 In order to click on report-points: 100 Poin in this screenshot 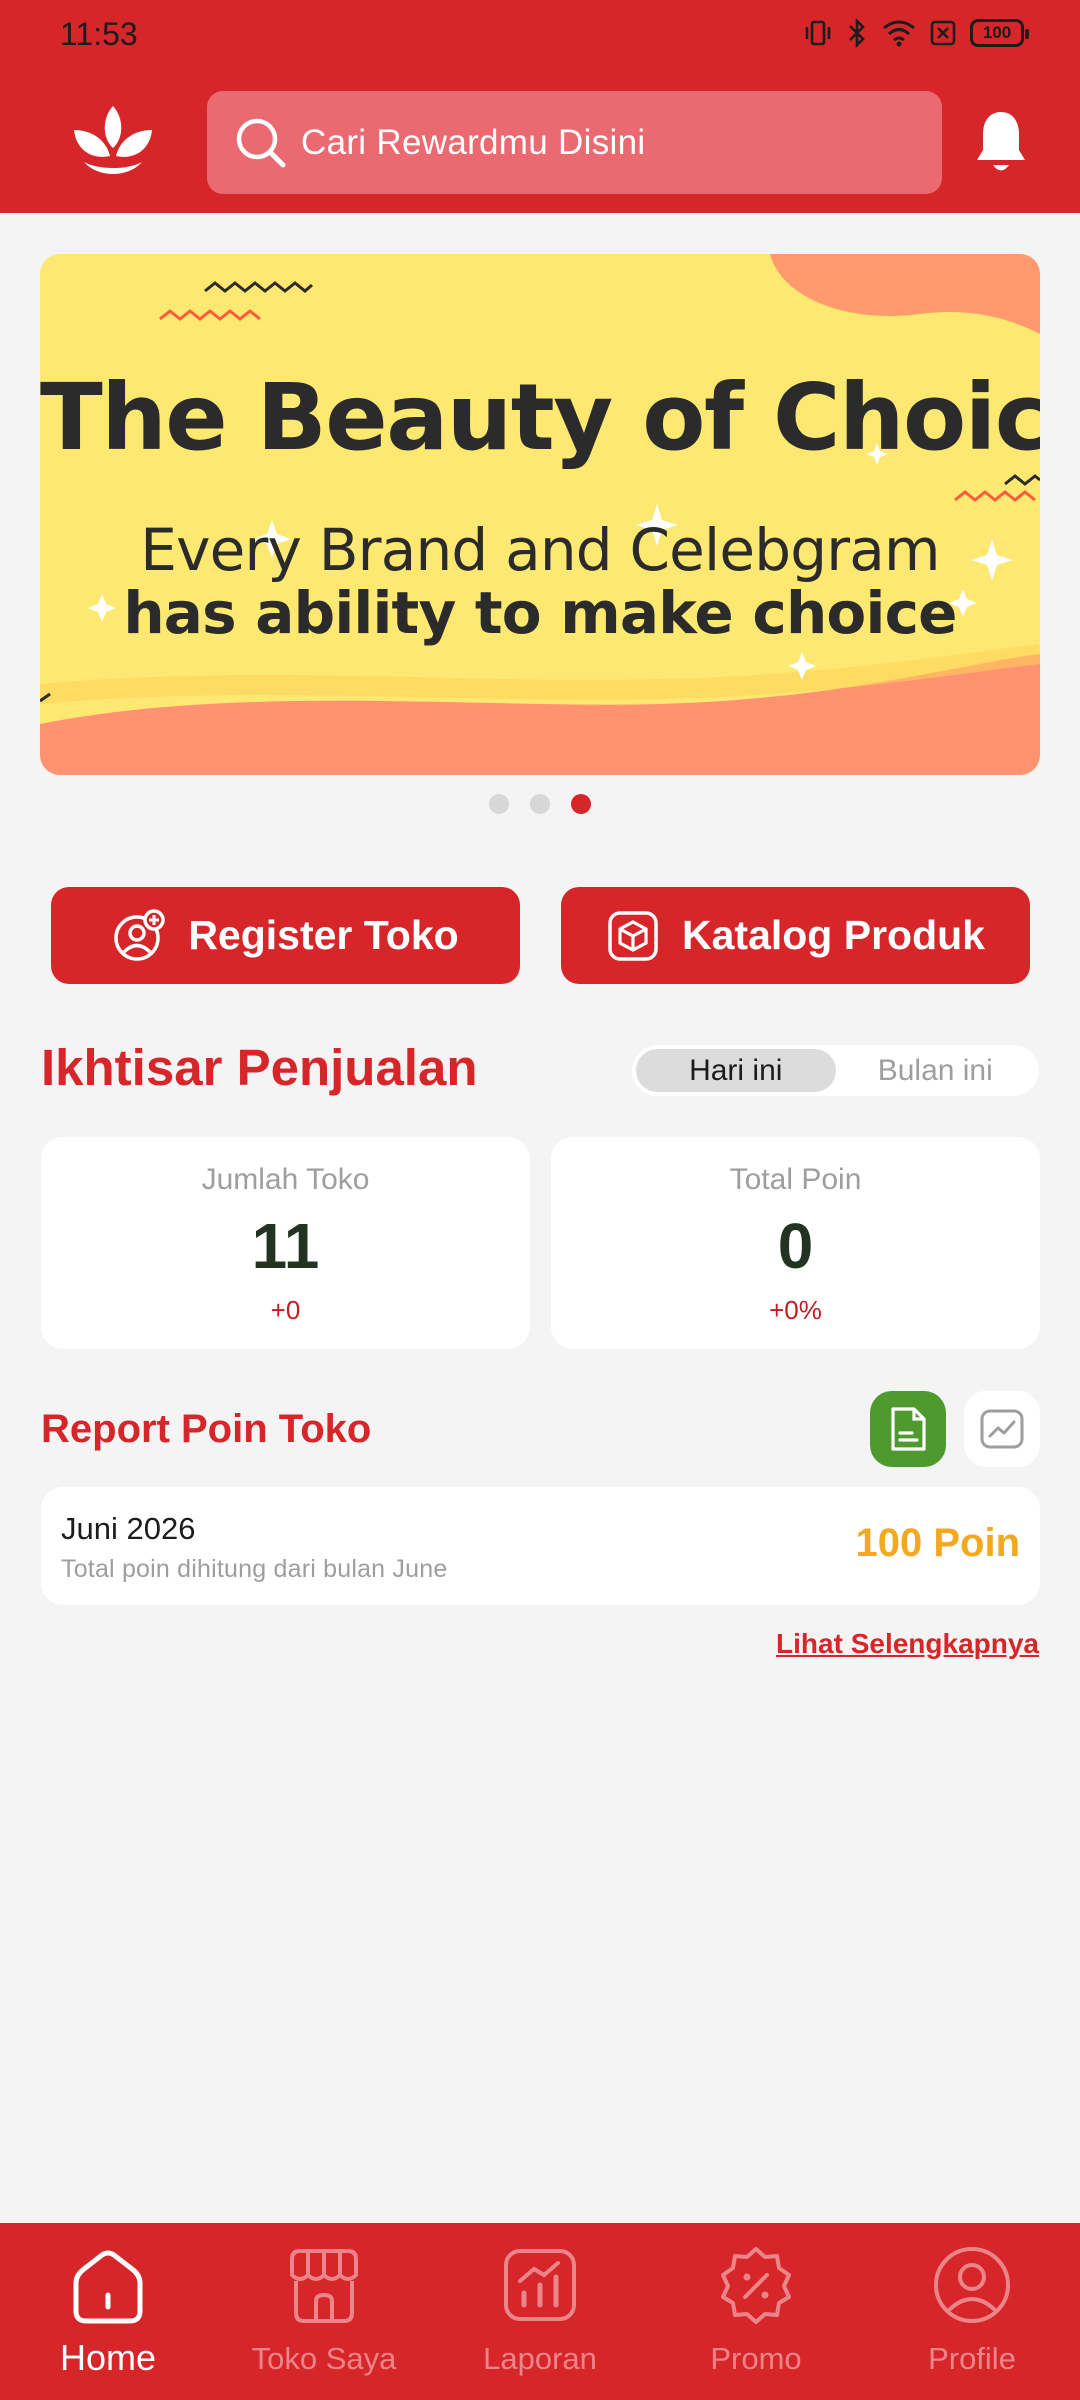, I will do `click(937, 1543)`.